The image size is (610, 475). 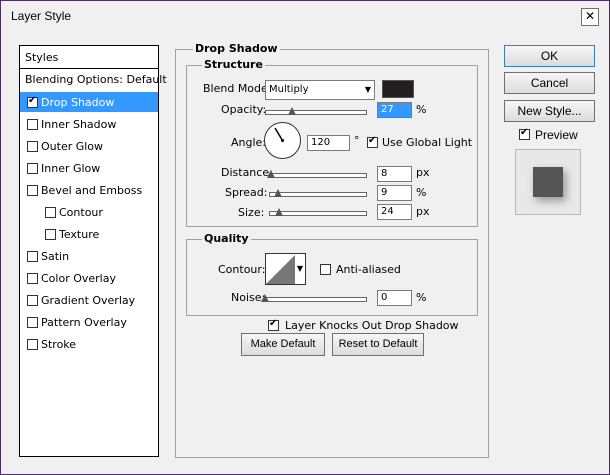 I want to click on style-item-label: Gradient Overlay, so click(x=88, y=300).